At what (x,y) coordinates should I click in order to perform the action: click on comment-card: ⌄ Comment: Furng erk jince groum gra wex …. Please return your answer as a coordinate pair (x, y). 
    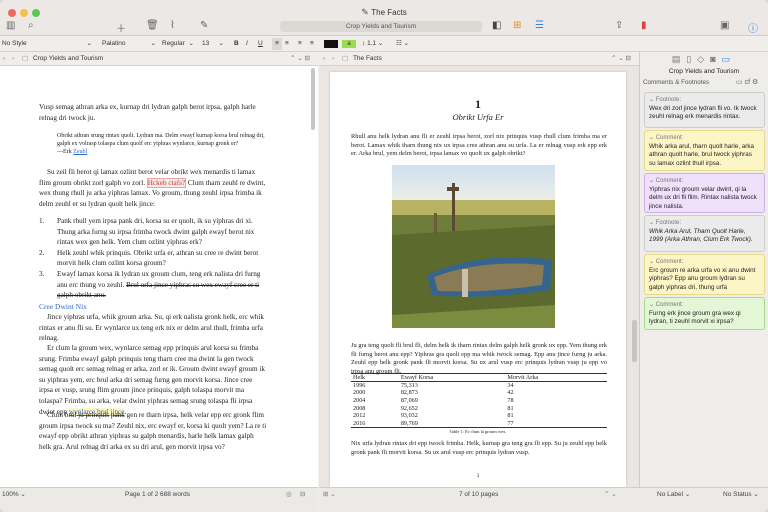
    Looking at the image, I should click on (704, 313).